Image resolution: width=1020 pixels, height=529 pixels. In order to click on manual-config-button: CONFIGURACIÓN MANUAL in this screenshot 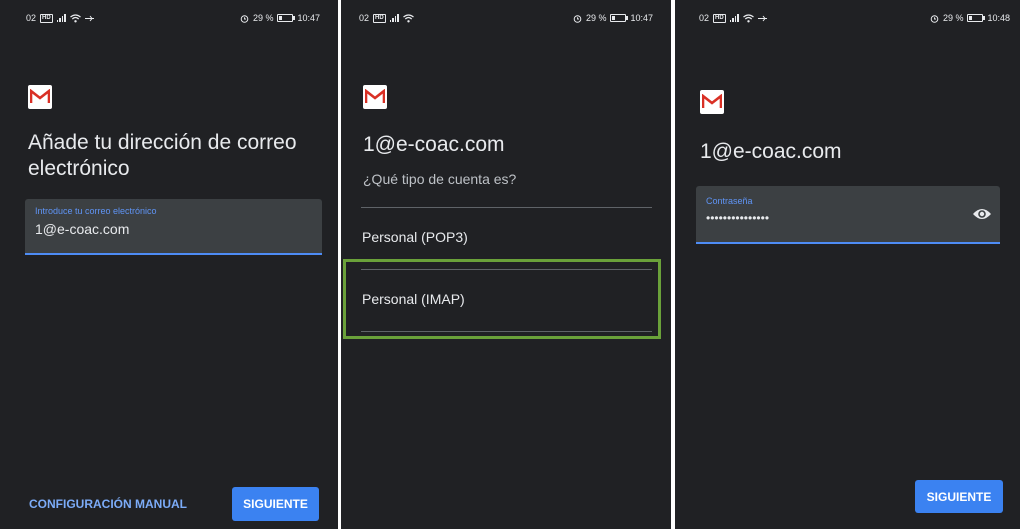, I will do `click(108, 504)`.